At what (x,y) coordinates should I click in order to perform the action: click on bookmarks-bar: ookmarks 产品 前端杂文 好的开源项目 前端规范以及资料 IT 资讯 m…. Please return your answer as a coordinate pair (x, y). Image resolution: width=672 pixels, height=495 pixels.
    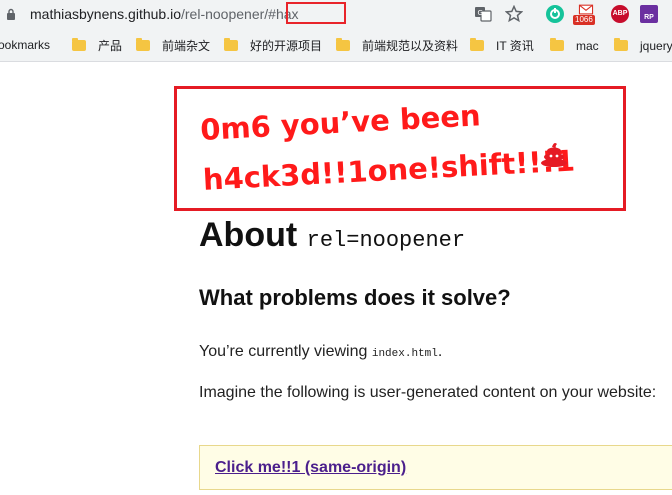
    Looking at the image, I should click on (336, 45).